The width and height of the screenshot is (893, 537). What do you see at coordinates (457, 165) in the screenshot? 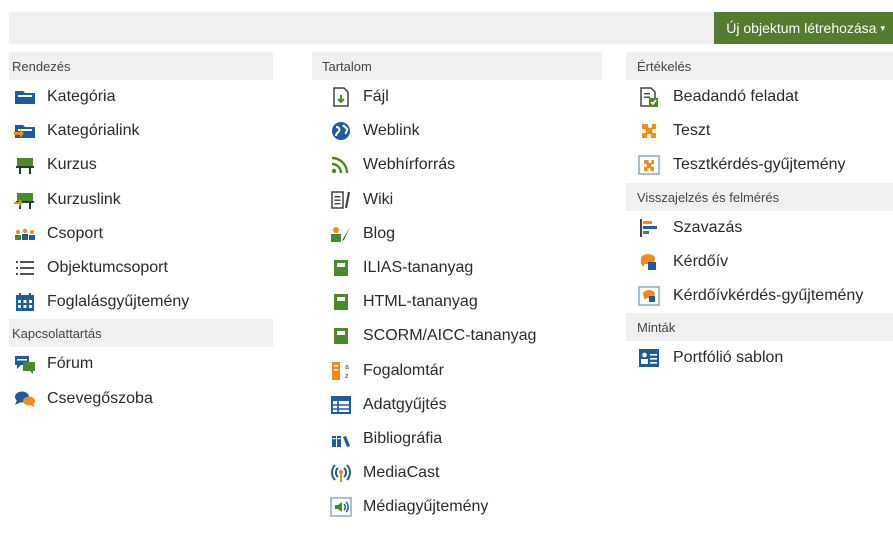
I see `menu-item-webhirforras: Webhírforrás` at bounding box center [457, 165].